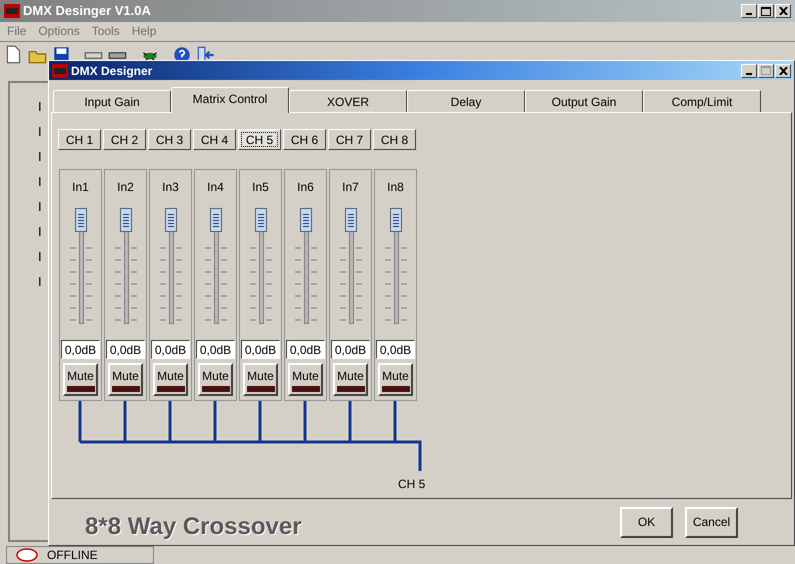 The height and width of the screenshot is (564, 795). What do you see at coordinates (170, 187) in the screenshot?
I see `input-label: In3` at bounding box center [170, 187].